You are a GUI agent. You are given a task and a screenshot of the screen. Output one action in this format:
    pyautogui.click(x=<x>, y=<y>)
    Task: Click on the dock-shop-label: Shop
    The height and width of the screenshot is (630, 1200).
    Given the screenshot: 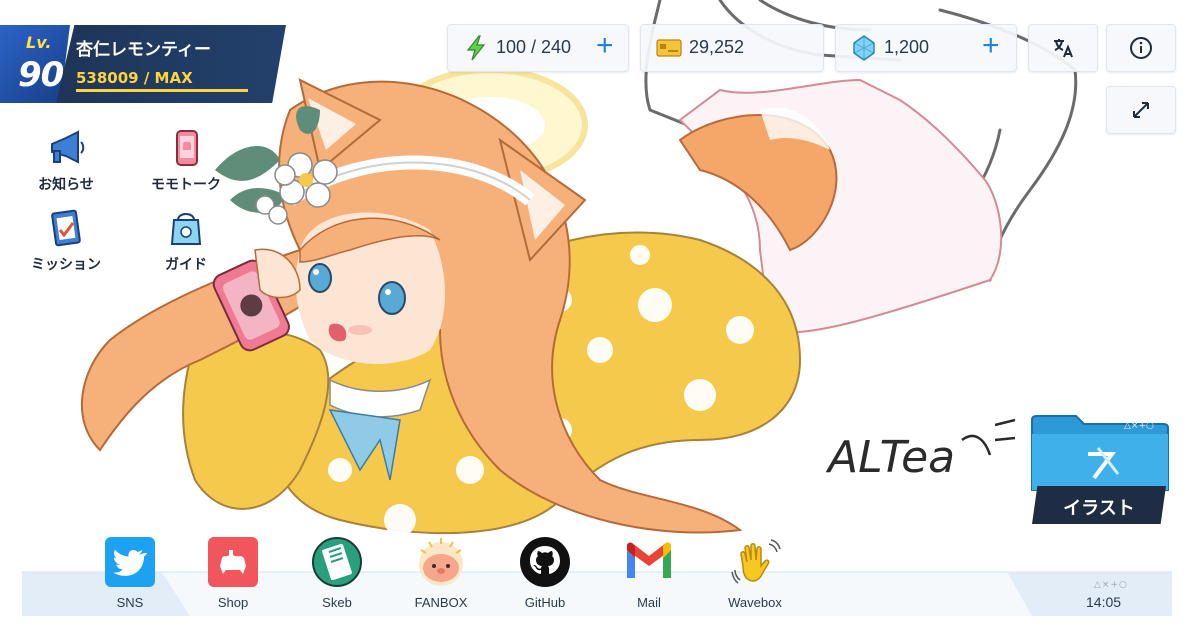 What is the action you would take?
    pyautogui.click(x=233, y=602)
    